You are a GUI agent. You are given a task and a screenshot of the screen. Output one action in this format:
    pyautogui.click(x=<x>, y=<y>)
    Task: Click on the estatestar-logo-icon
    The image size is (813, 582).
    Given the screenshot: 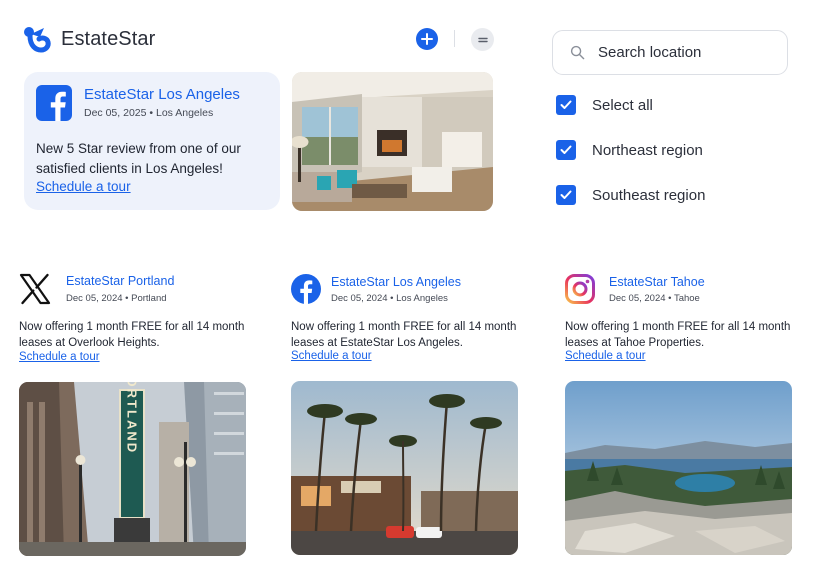 What is the action you would take?
    pyautogui.click(x=37, y=40)
    